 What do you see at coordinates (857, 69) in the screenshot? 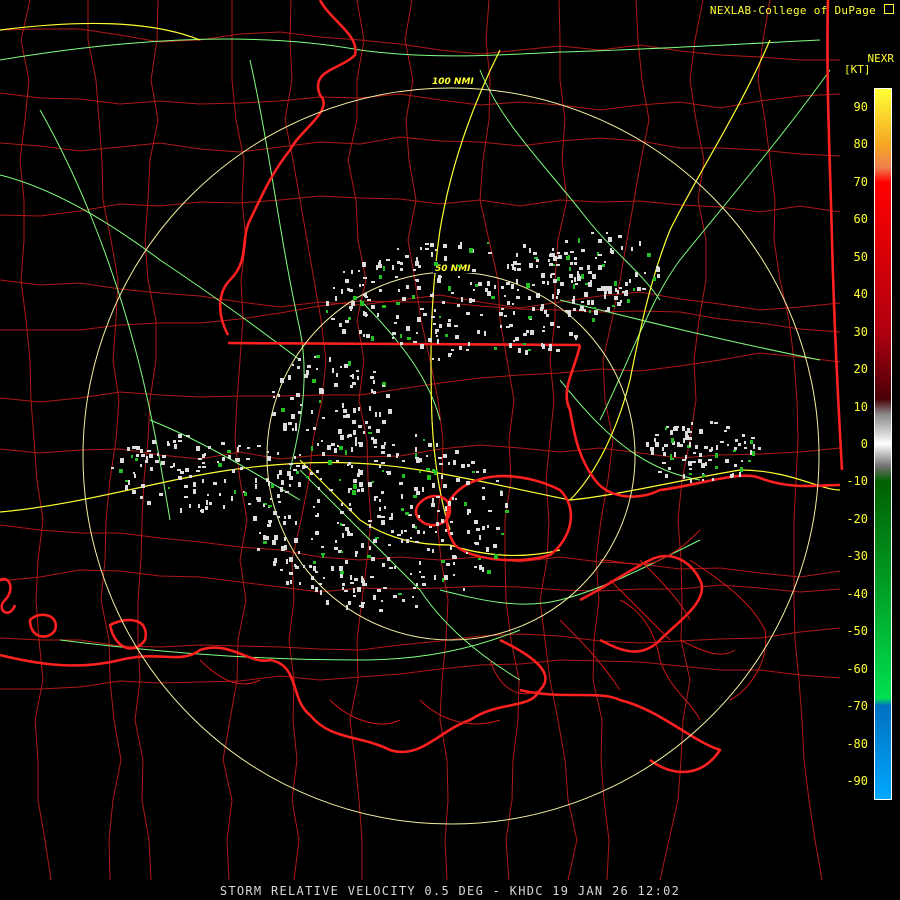
I see `unit-label: [KT]` at bounding box center [857, 69].